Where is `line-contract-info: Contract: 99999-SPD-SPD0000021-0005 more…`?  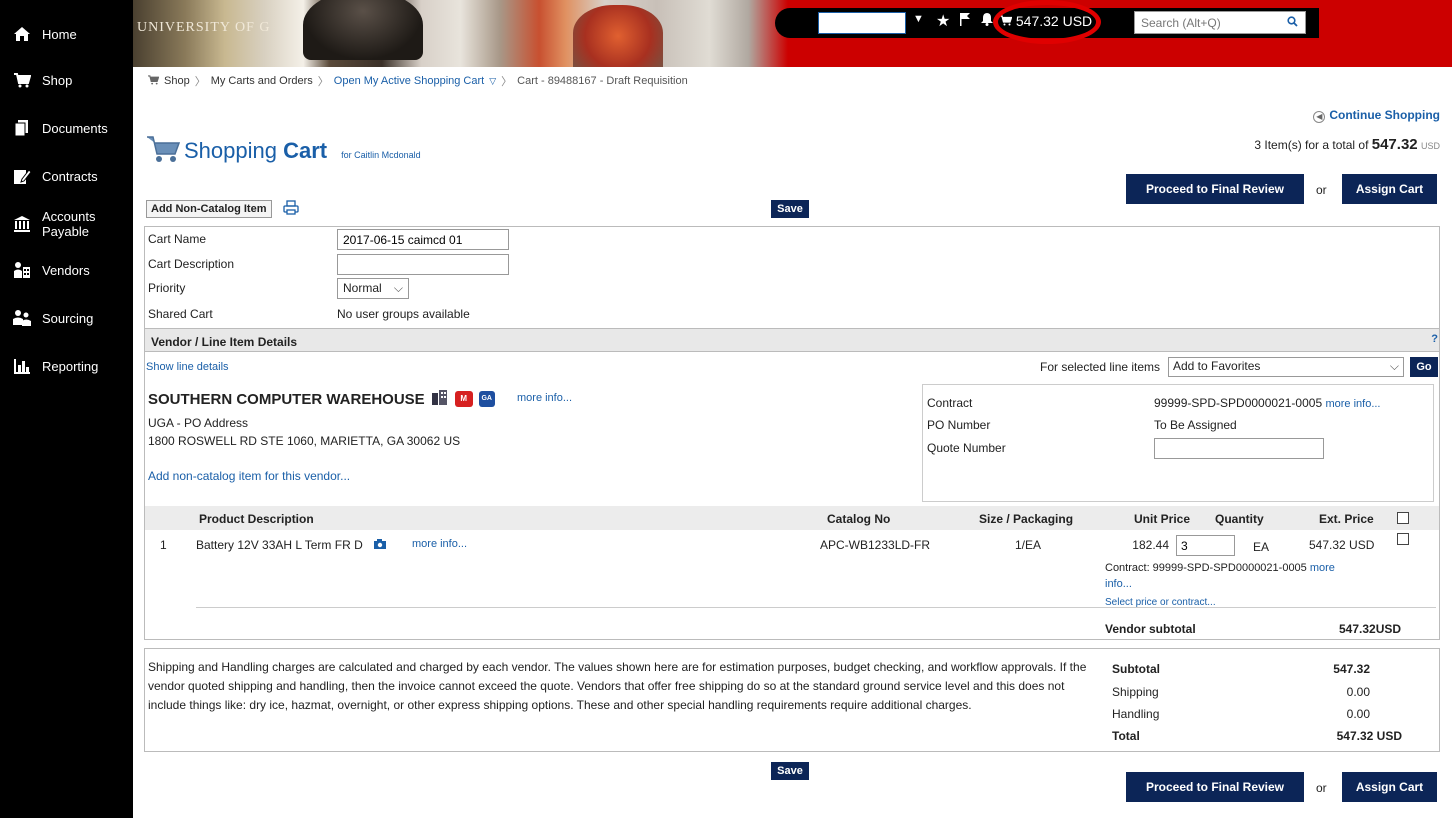
line-contract-info: Contract: 99999-SPD-SPD0000021-0005 more… is located at coordinates (1240, 576).